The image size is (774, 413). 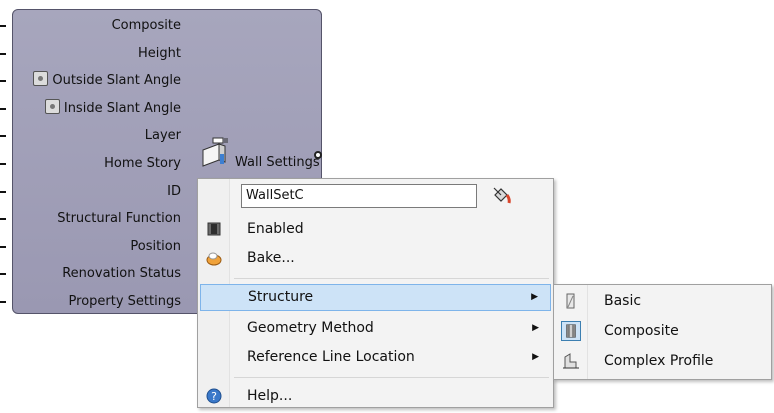 I want to click on menu-item-label: Reference Line Location, so click(x=331, y=357).